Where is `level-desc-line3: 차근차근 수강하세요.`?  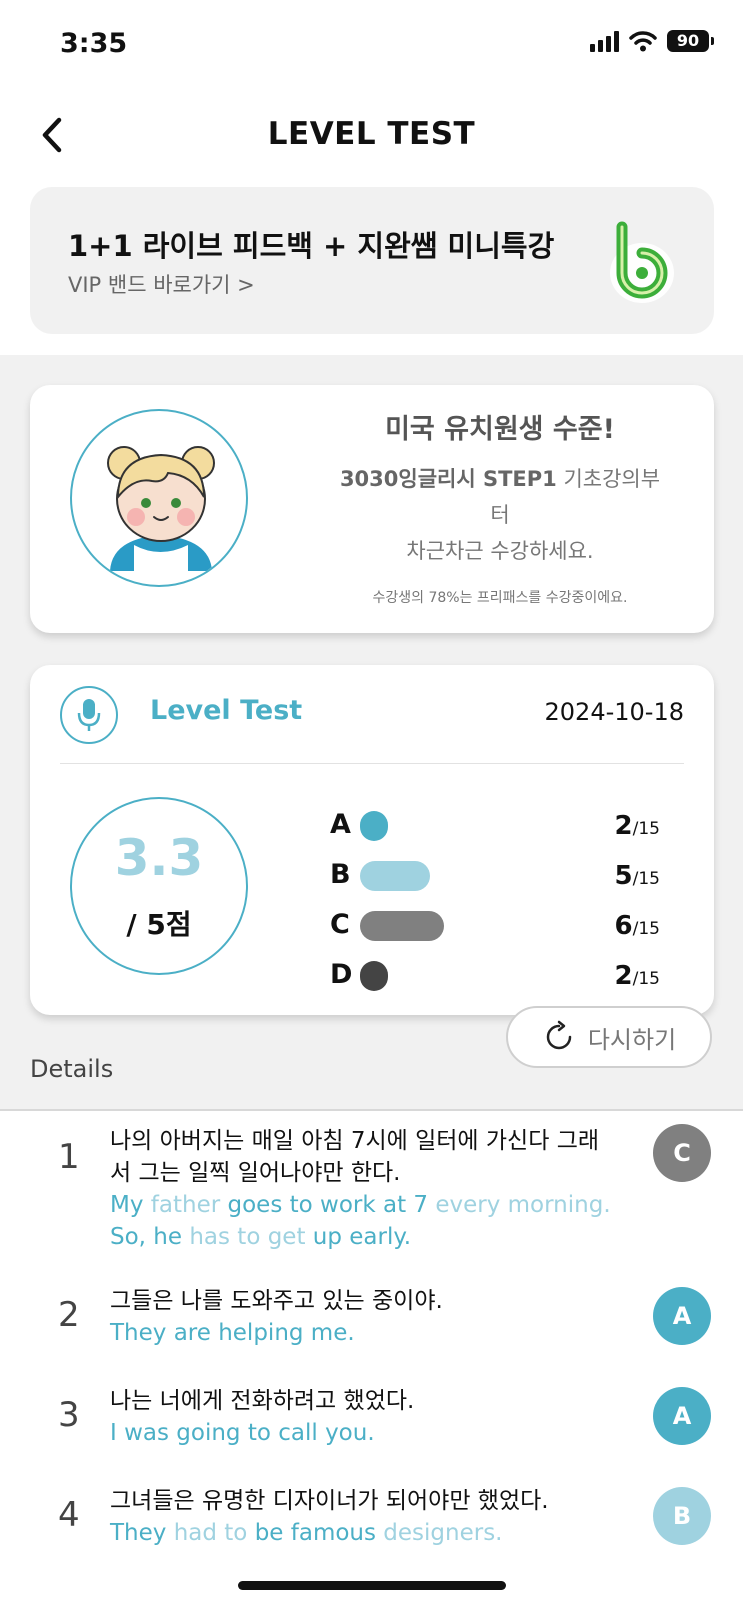 level-desc-line3: 차근차근 수강하세요. is located at coordinates (500, 551).